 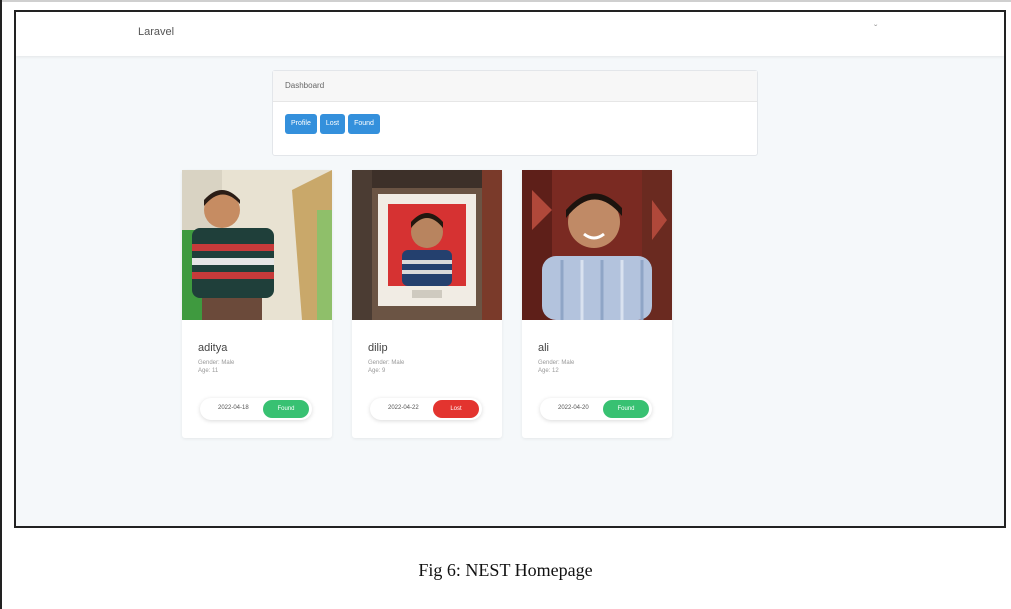 I want to click on profile-button: Profile, so click(x=301, y=124).